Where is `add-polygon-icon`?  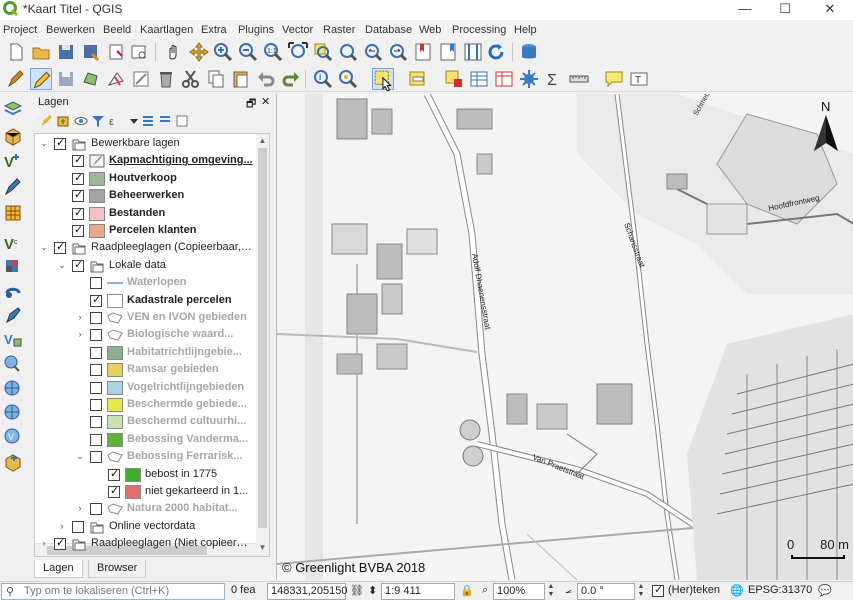 add-polygon-icon is located at coordinates (91, 79).